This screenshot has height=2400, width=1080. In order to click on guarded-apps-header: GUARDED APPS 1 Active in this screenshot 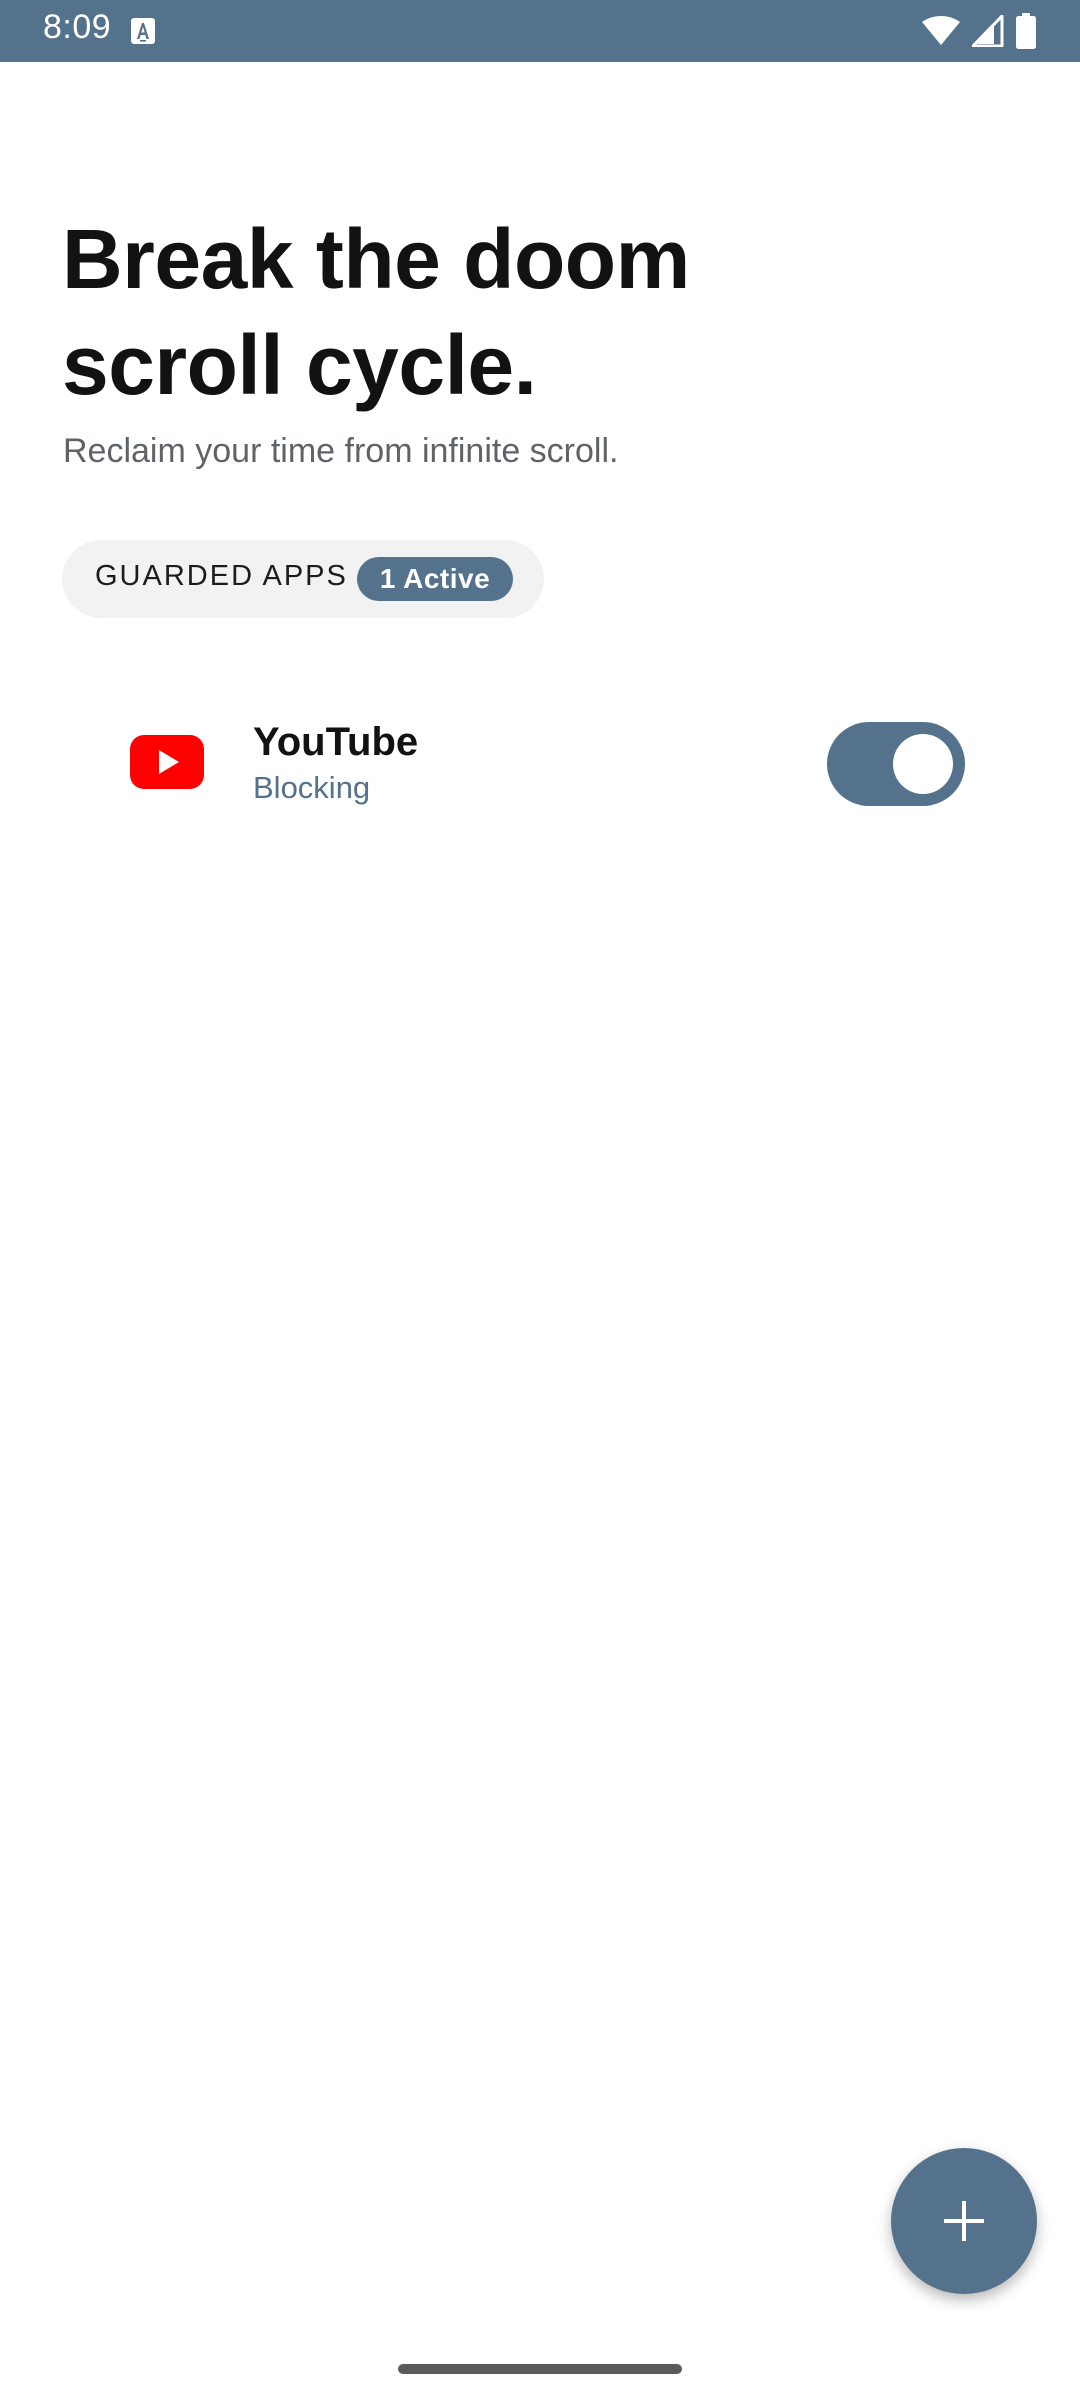, I will do `click(303, 579)`.